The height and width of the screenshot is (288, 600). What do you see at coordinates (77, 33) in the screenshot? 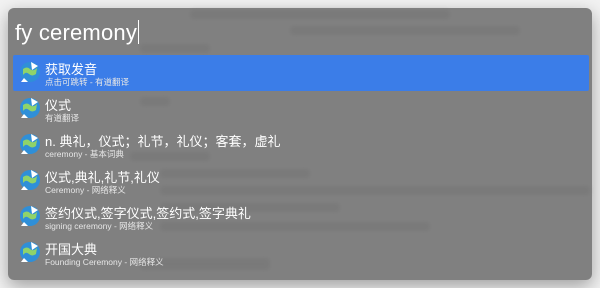
I see `query-text: fy ceremony` at bounding box center [77, 33].